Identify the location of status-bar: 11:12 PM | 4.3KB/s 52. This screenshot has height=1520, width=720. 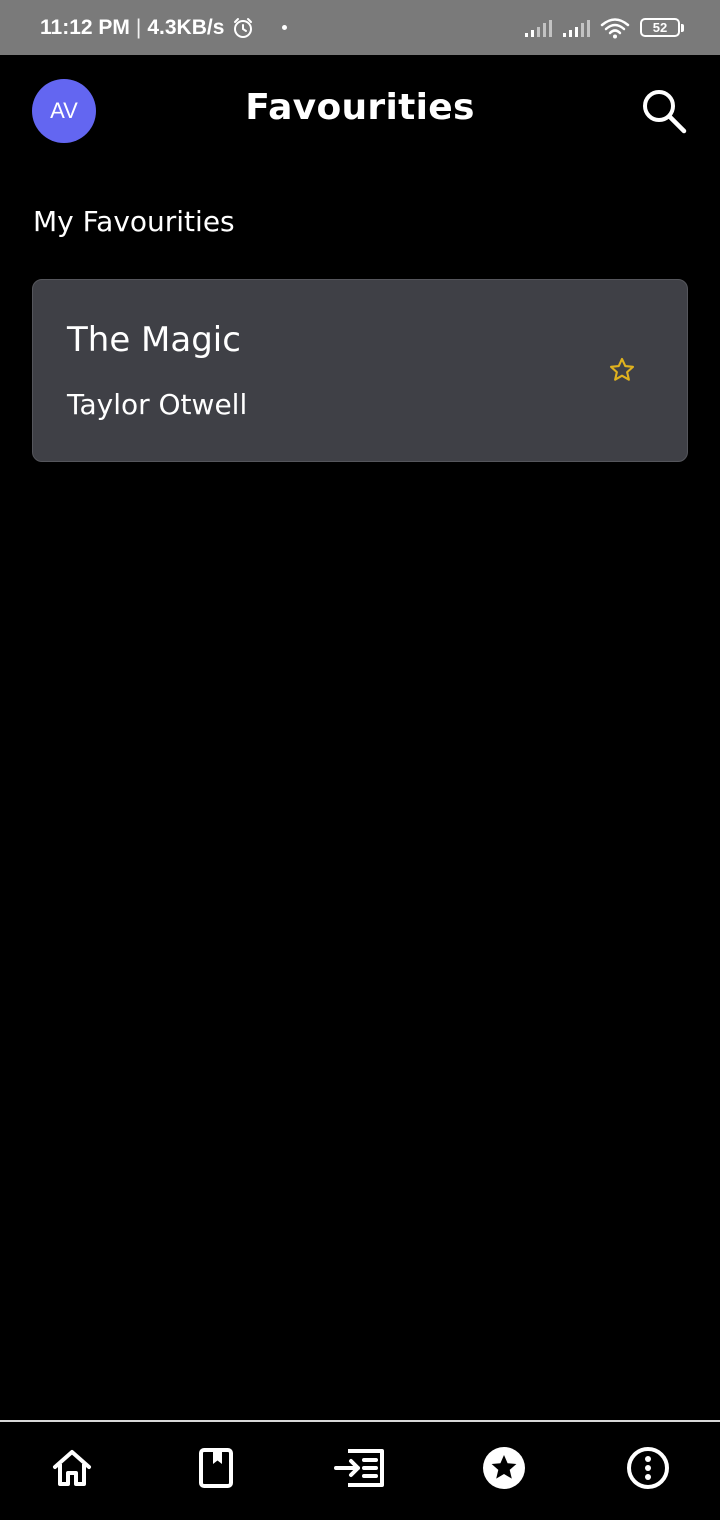
(360, 27).